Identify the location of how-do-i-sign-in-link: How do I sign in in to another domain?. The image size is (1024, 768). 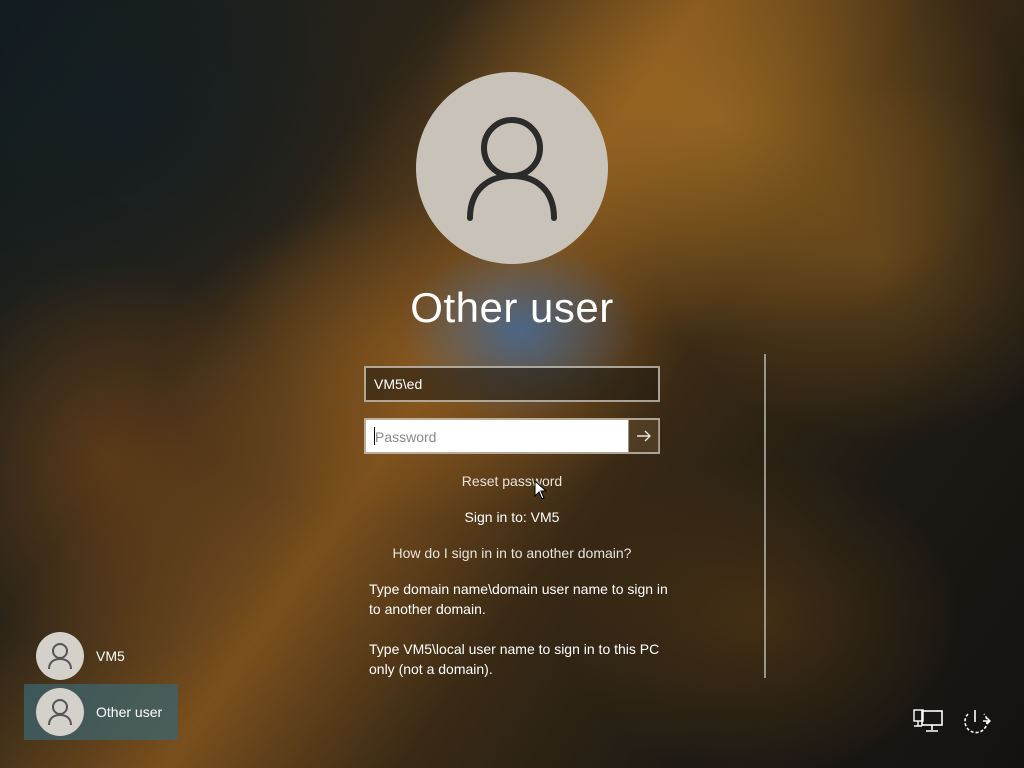
(512, 553).